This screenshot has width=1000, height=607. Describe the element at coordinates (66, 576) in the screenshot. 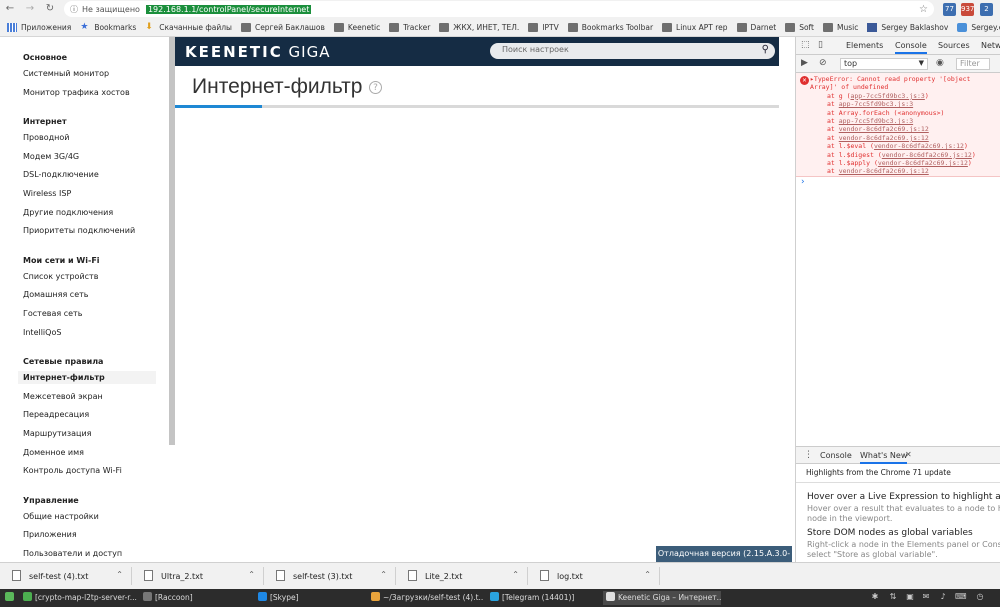

I see `download-item: self-test (4).txt ⌃` at that location.